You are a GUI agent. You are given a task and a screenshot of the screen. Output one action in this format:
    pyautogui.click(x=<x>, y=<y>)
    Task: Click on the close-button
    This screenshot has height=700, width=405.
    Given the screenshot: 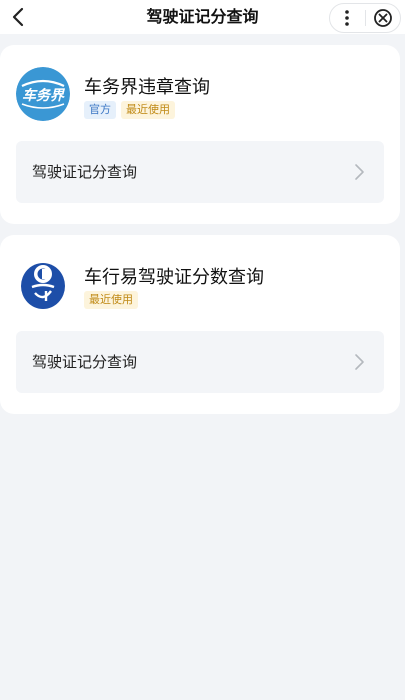 What is the action you would take?
    pyautogui.click(x=383, y=18)
    